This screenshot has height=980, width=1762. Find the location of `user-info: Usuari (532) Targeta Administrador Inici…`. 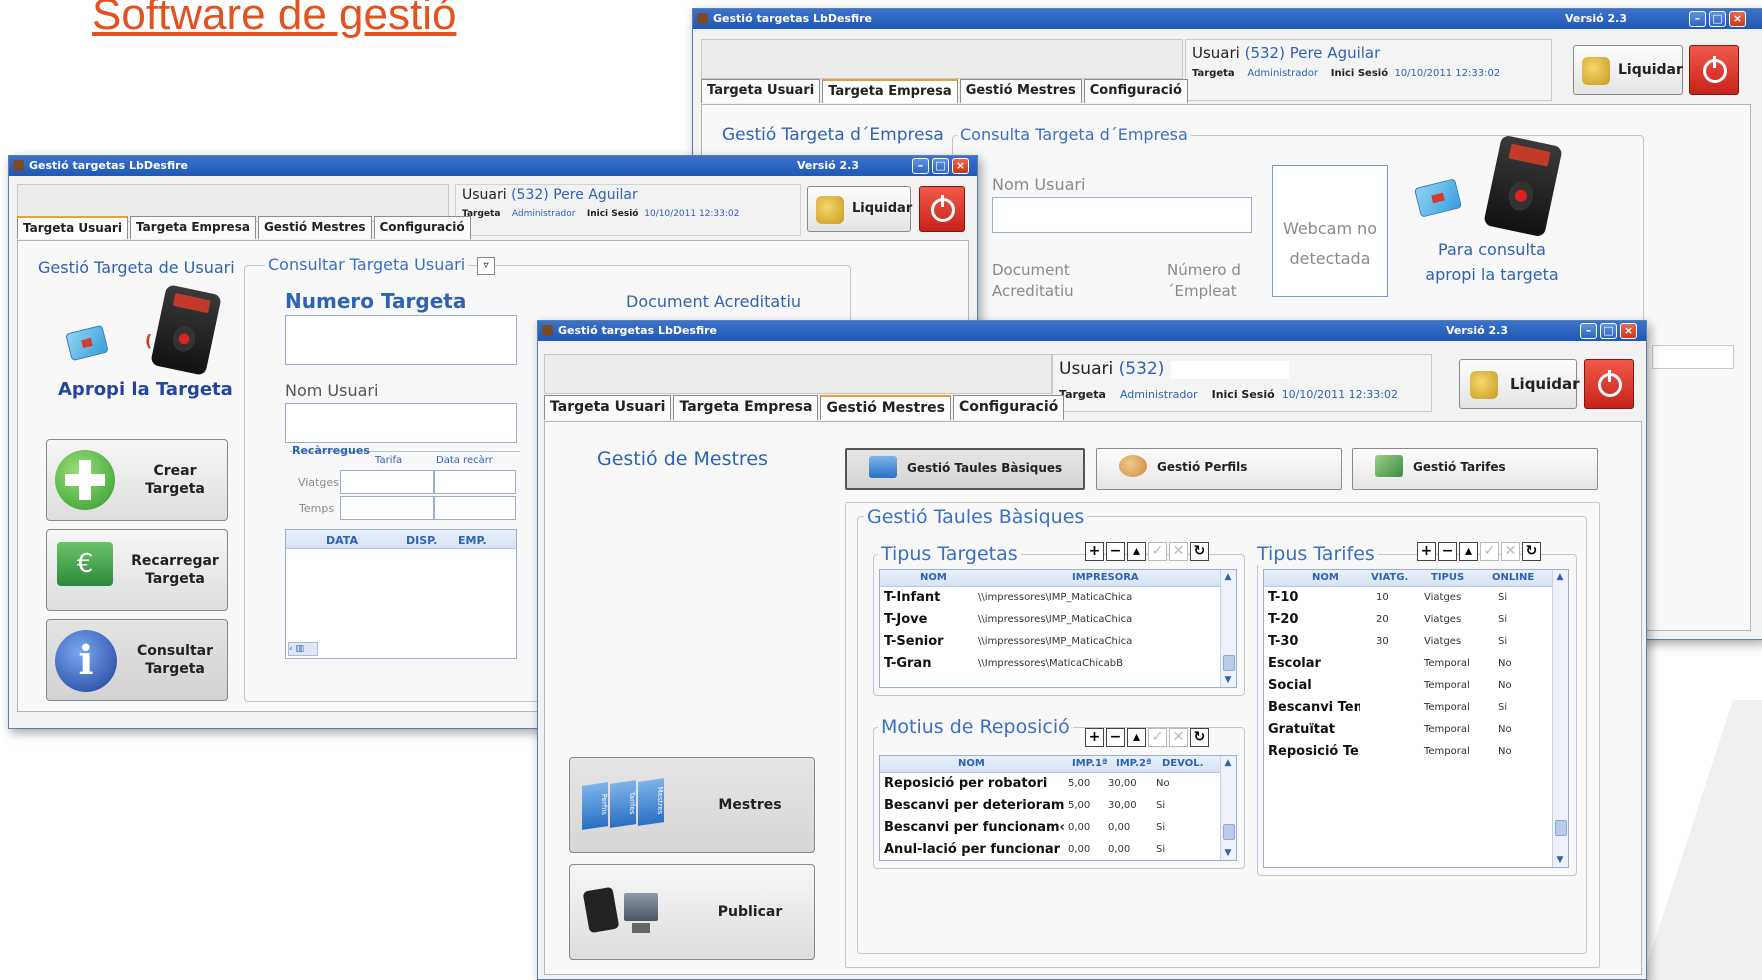

user-info: Usuari (532) Targeta Administrador Inici… is located at coordinates (1242, 383).